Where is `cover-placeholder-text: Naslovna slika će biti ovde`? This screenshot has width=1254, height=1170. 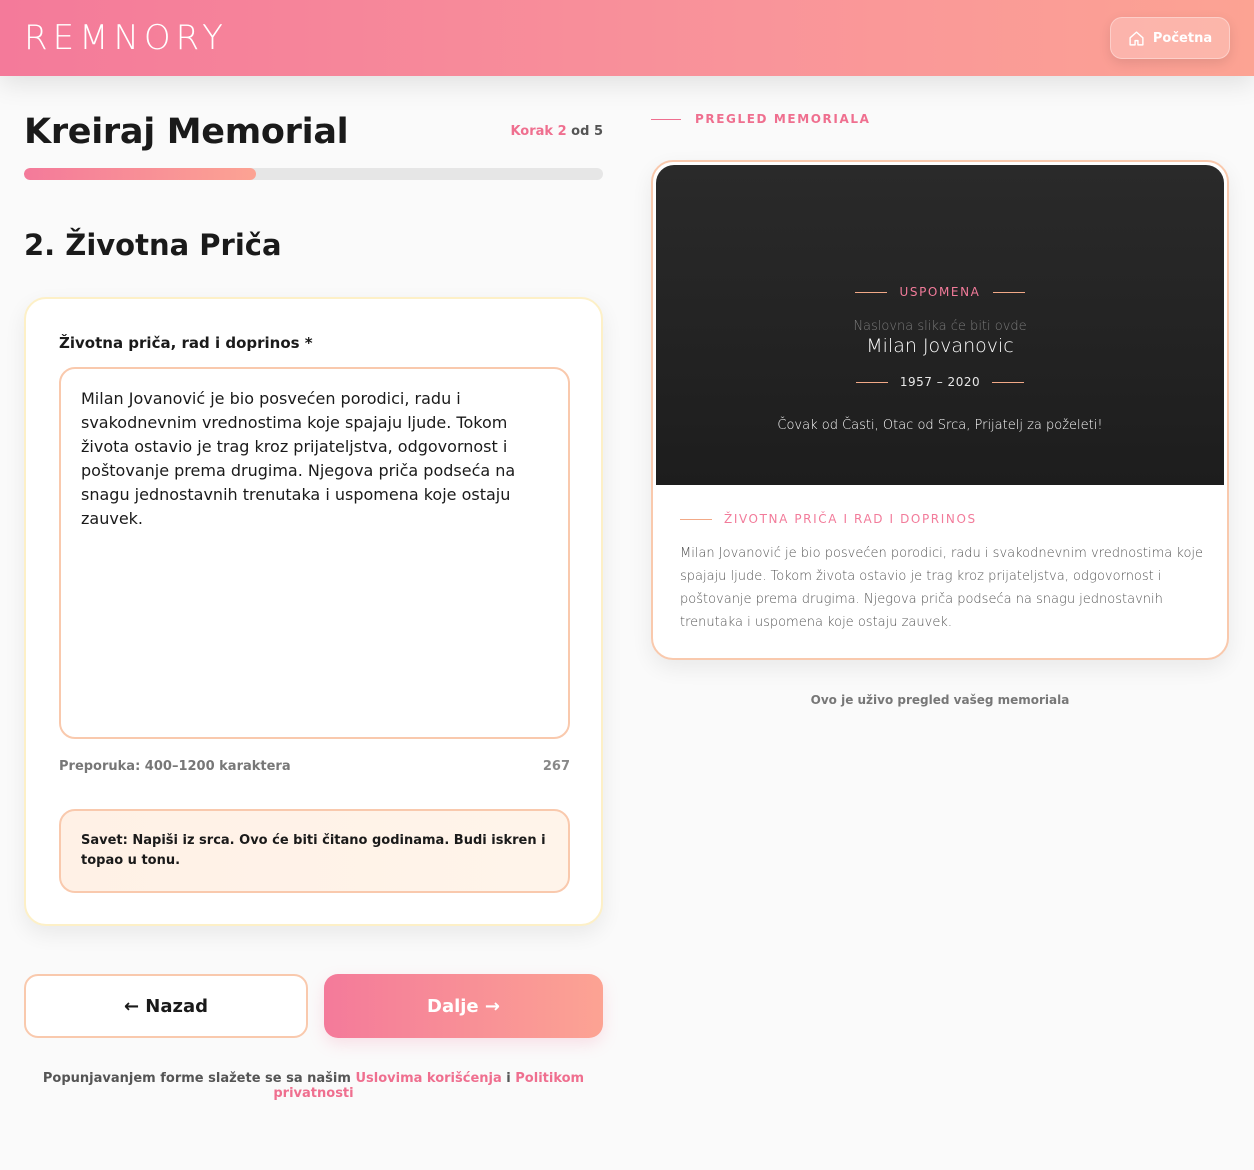 cover-placeholder-text: Naslovna slika će biti ovde is located at coordinates (940, 326).